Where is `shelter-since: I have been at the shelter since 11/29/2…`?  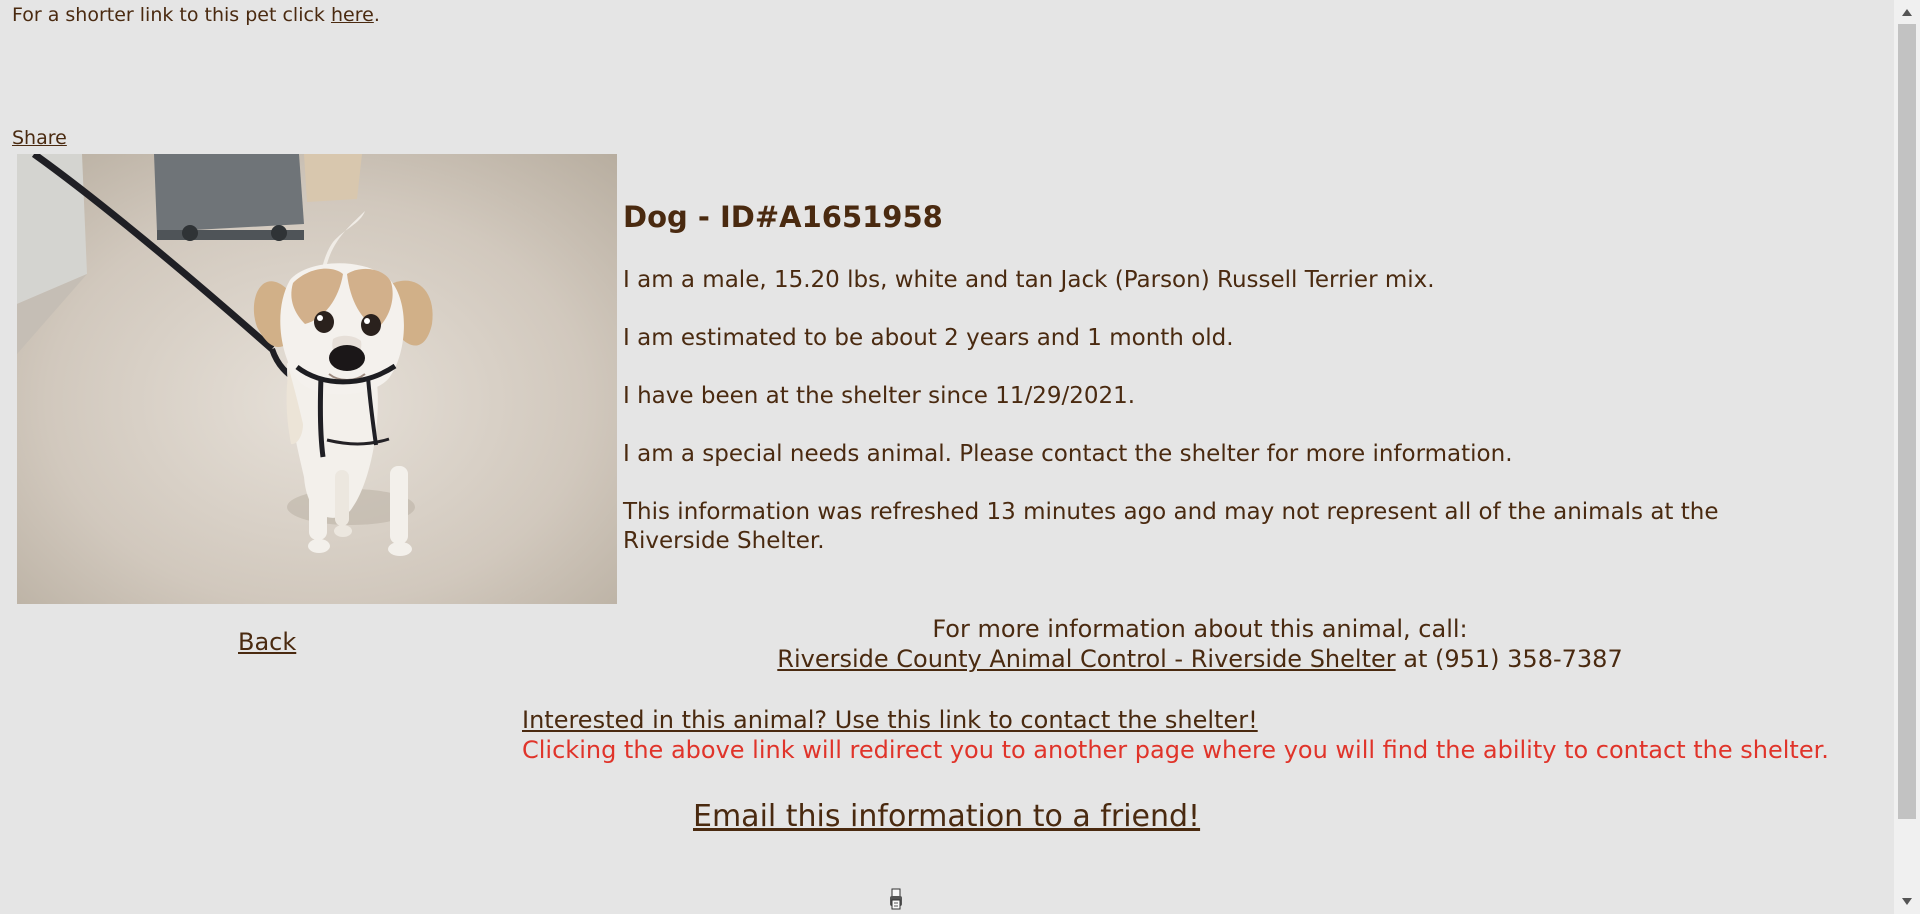
shelter-since: I have been at the shelter since 11/29/2… is located at coordinates (879, 396).